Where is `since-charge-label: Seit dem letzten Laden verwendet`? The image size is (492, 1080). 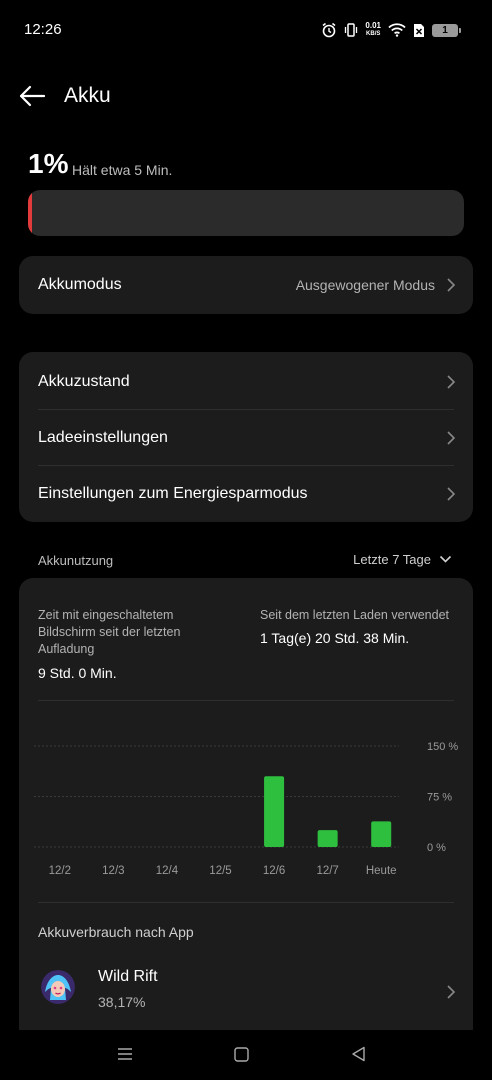
since-charge-label: Seit dem letzten Laden verwendet is located at coordinates (355, 615).